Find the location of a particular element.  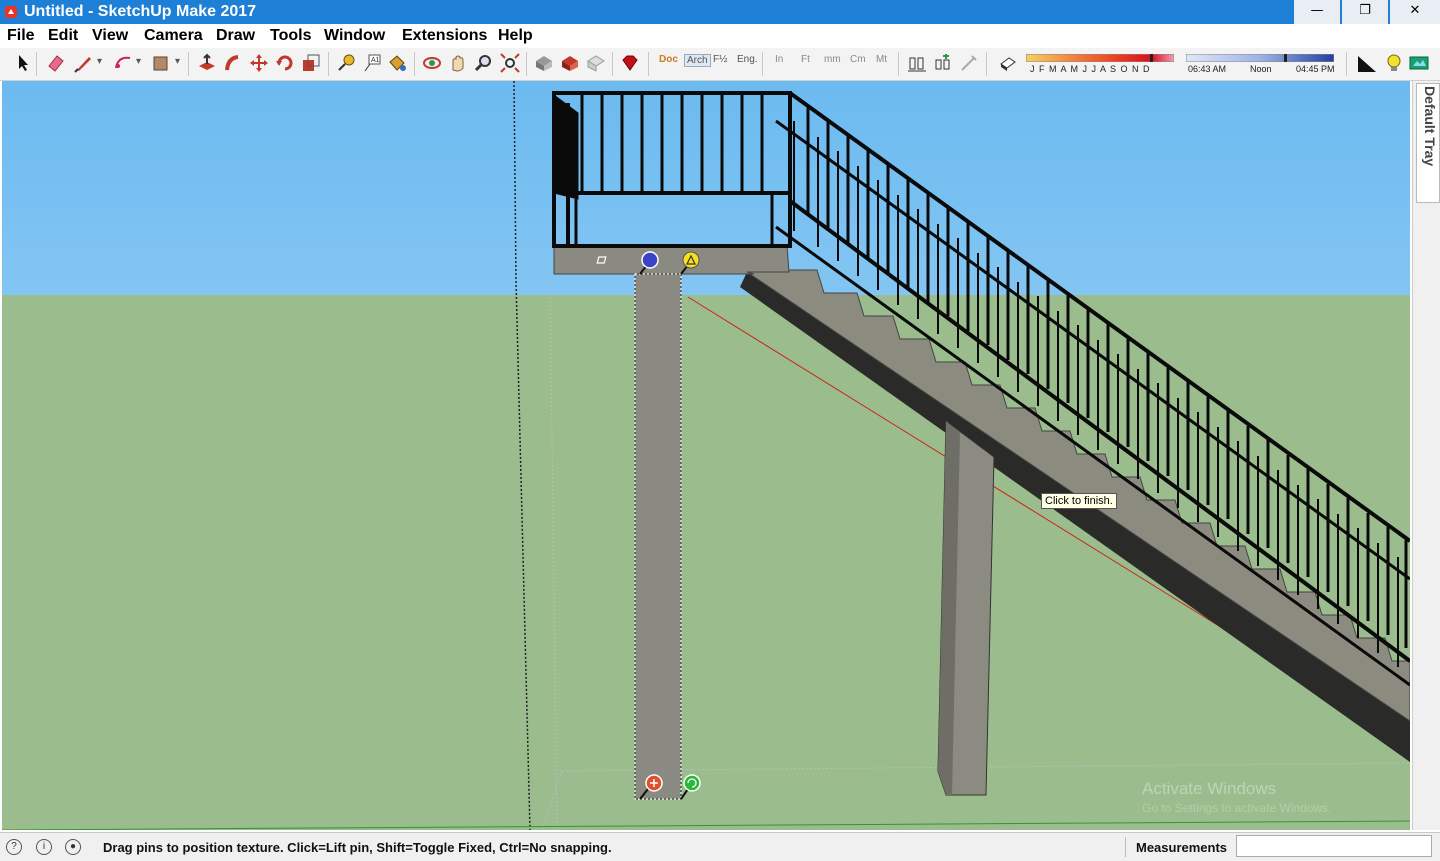

month-slider is located at coordinates (1100, 58).